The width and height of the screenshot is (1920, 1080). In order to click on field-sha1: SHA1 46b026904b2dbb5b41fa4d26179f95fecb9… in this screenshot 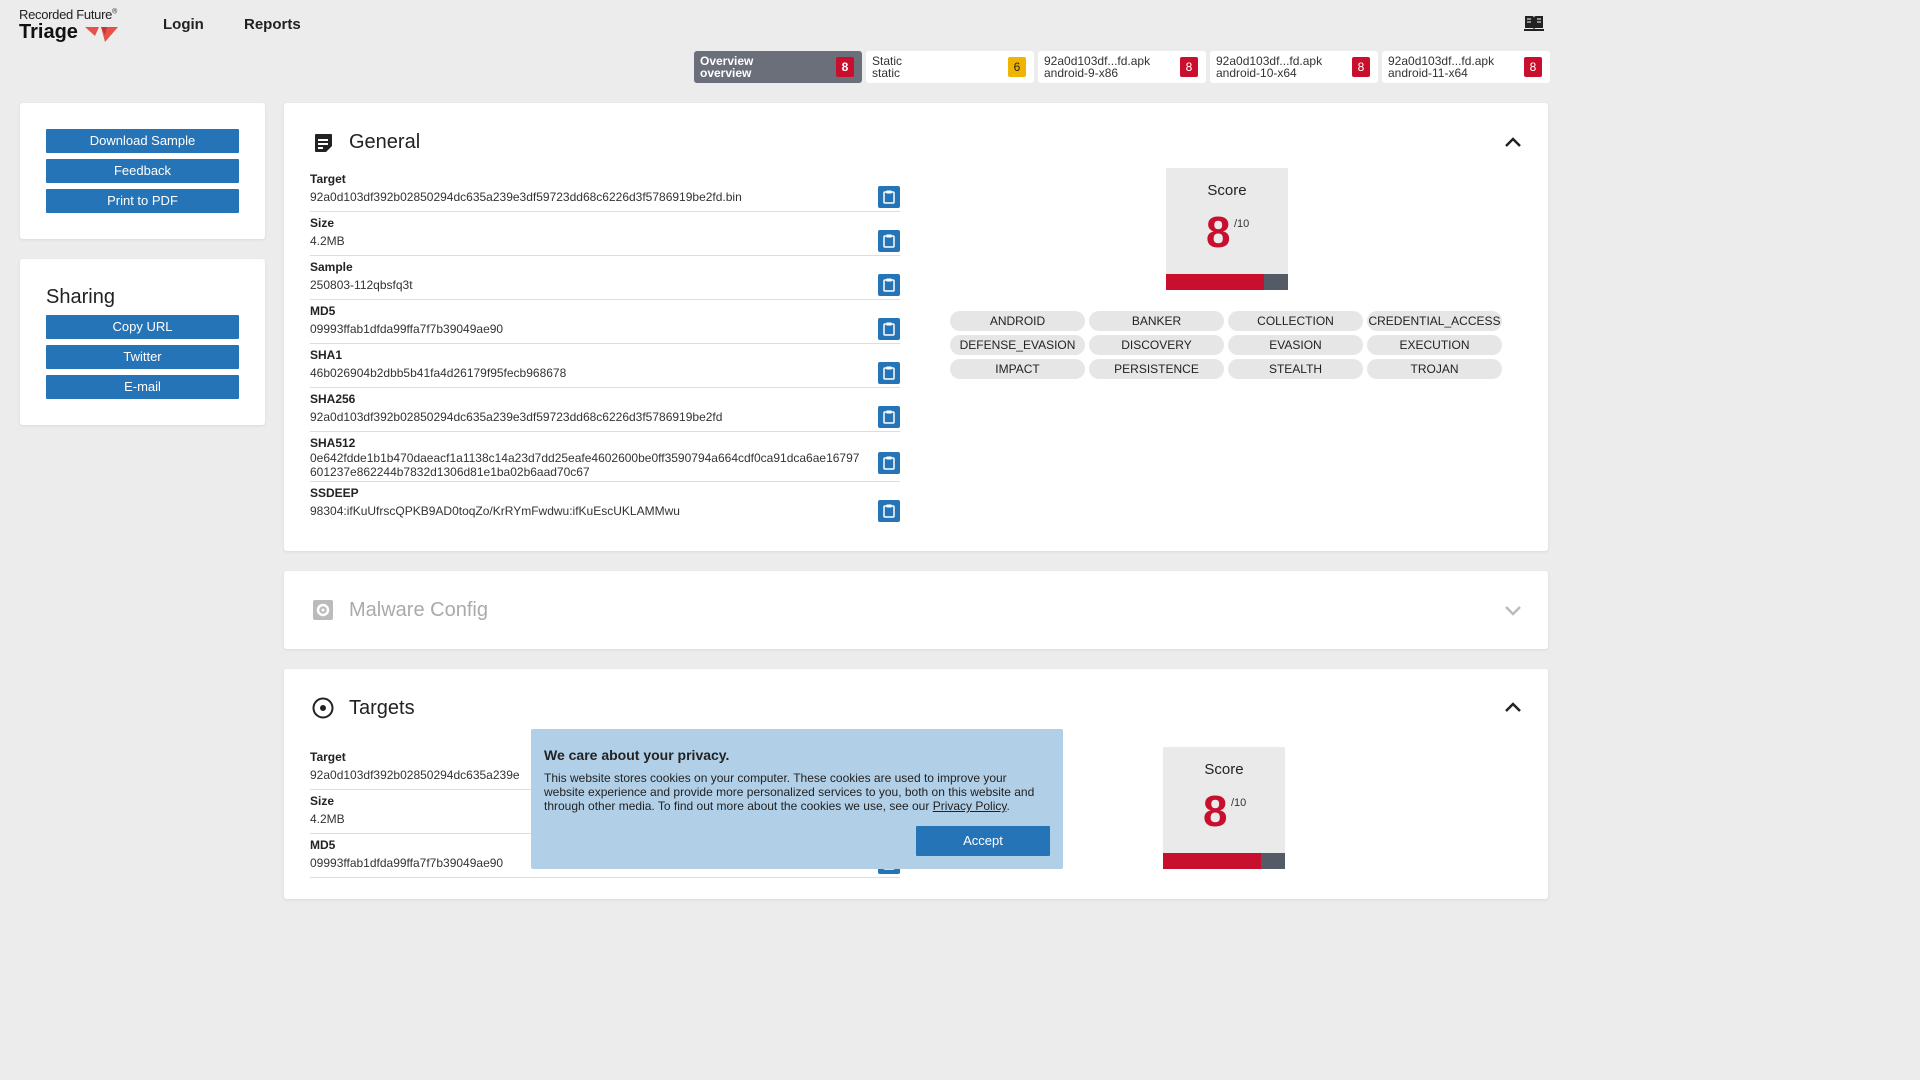, I will do `click(605, 368)`.